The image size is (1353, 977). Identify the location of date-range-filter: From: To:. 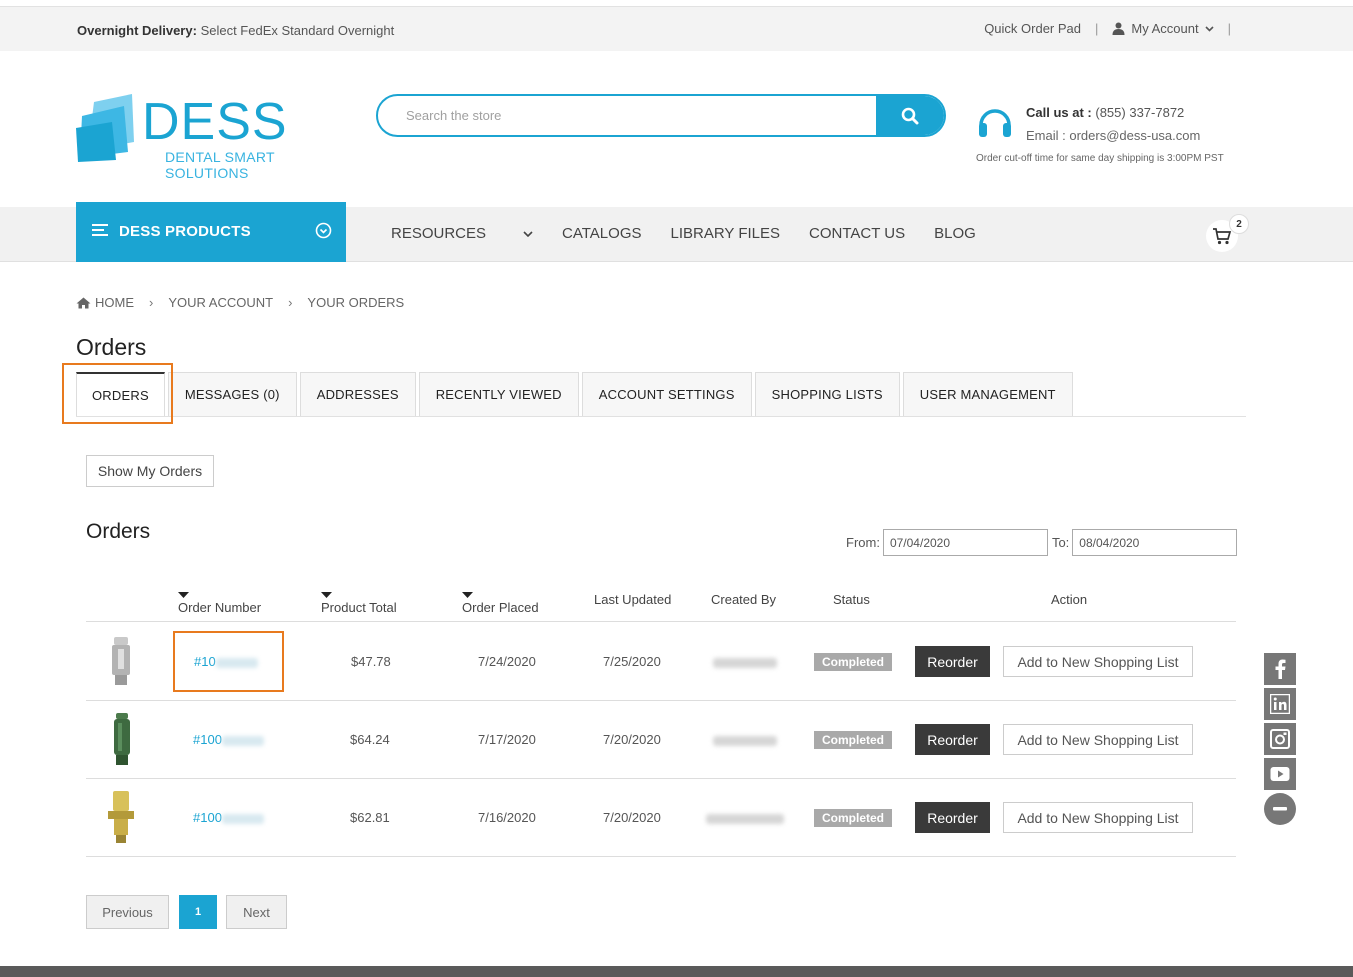
(1042, 542).